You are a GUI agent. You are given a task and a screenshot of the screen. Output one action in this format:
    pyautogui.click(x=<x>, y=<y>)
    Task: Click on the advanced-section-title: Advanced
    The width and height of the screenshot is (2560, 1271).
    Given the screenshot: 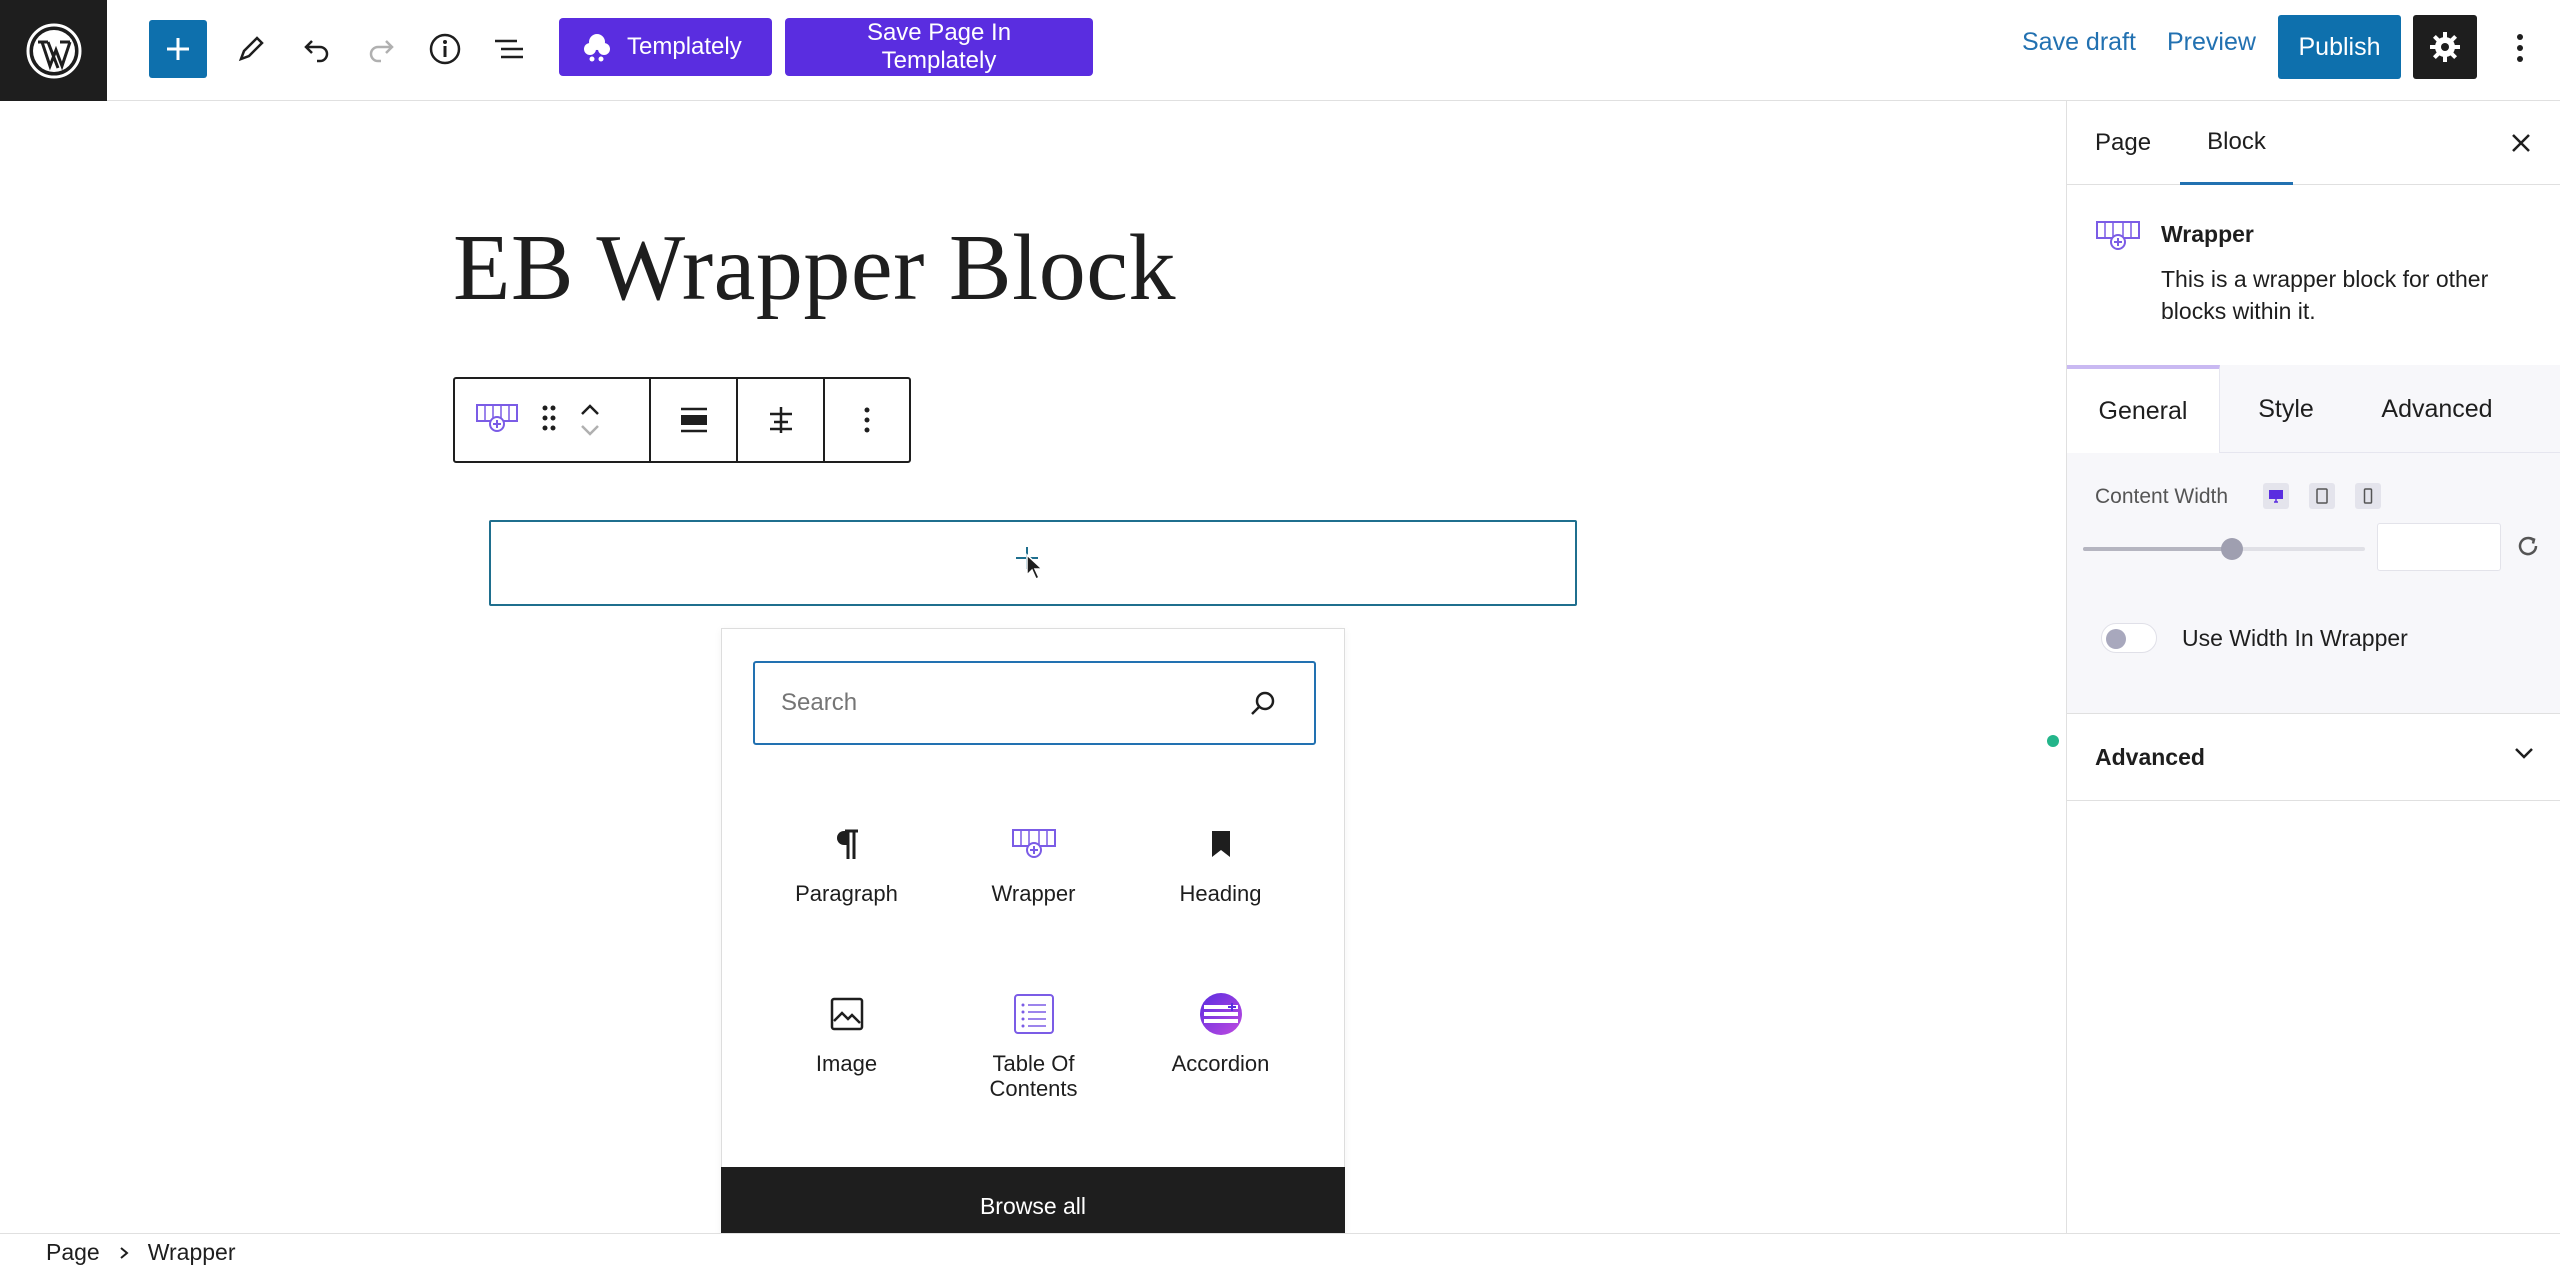 What is the action you would take?
    pyautogui.click(x=2150, y=757)
    